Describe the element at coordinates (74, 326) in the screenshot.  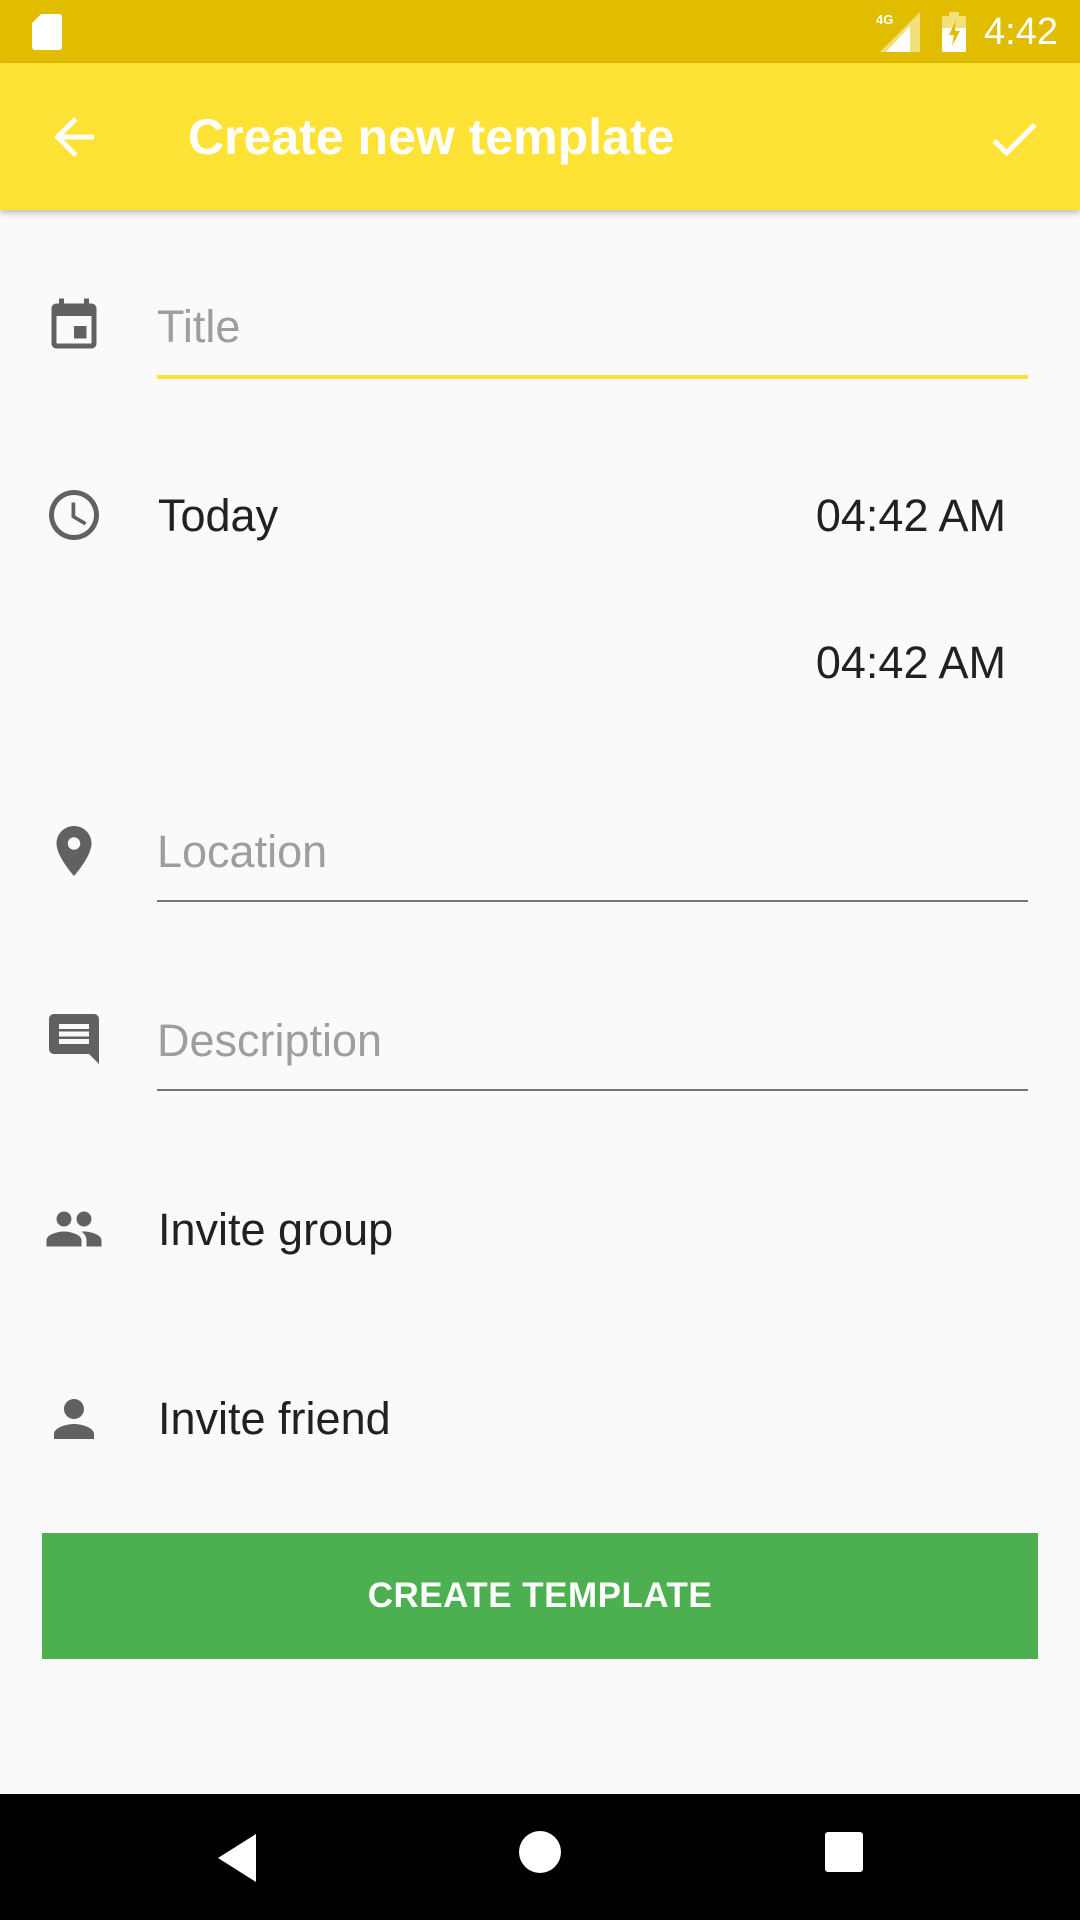
I see `calendar-icon` at that location.